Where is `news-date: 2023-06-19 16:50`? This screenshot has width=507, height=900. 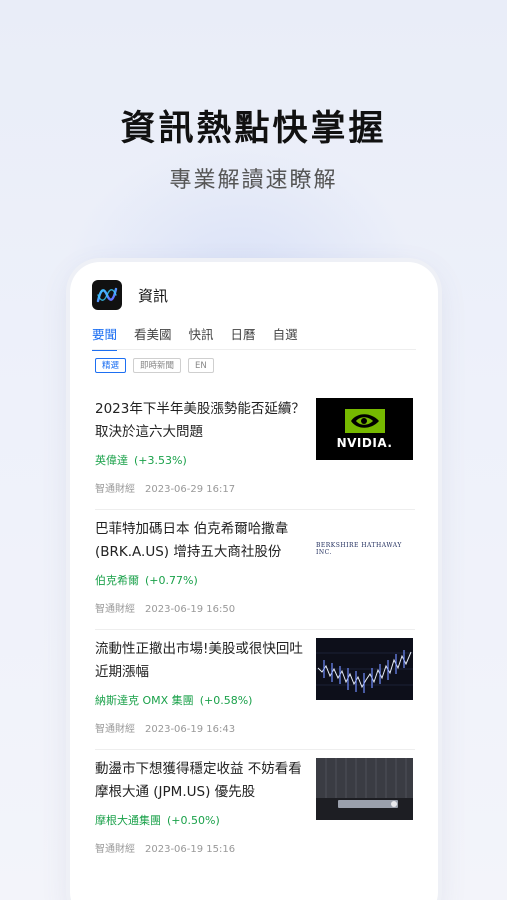
news-date: 2023-06-19 16:50 is located at coordinates (190, 609).